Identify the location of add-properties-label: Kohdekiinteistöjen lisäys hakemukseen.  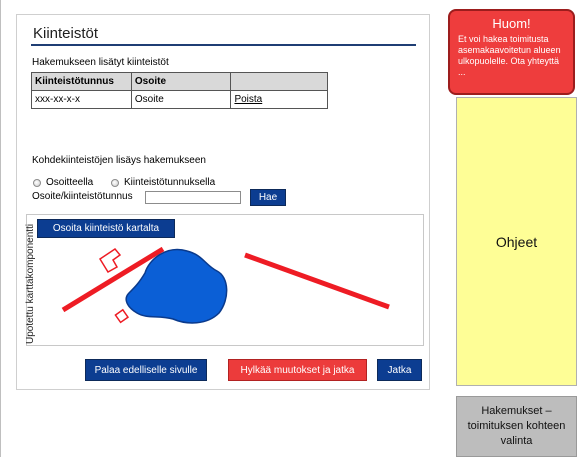
(119, 160).